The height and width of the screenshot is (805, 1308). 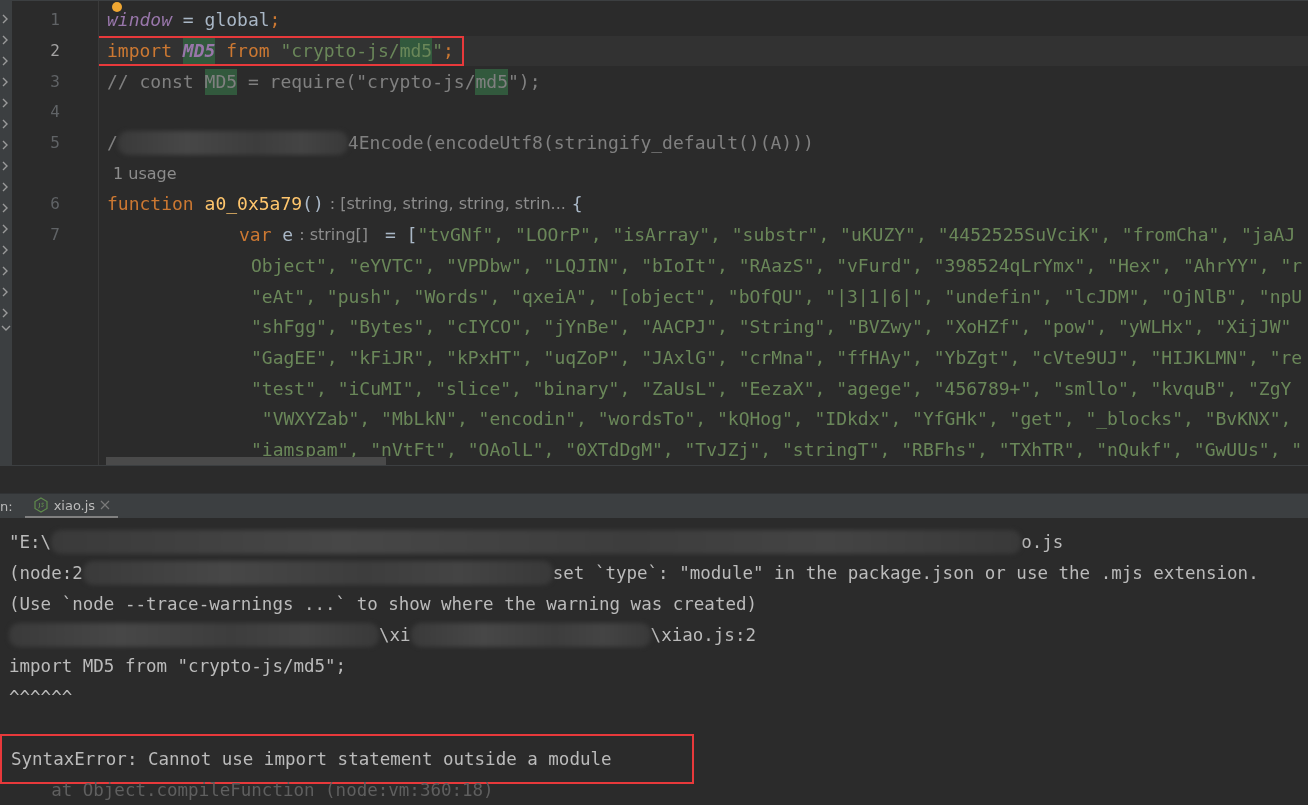 What do you see at coordinates (151, 204) in the screenshot?
I see `code-token: function` at bounding box center [151, 204].